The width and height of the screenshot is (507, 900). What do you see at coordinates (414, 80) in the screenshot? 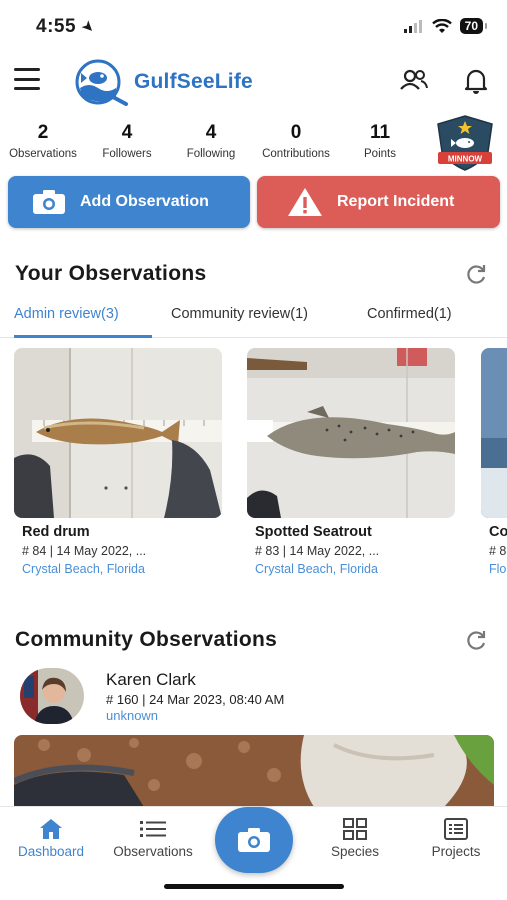
I see `people-icon` at bounding box center [414, 80].